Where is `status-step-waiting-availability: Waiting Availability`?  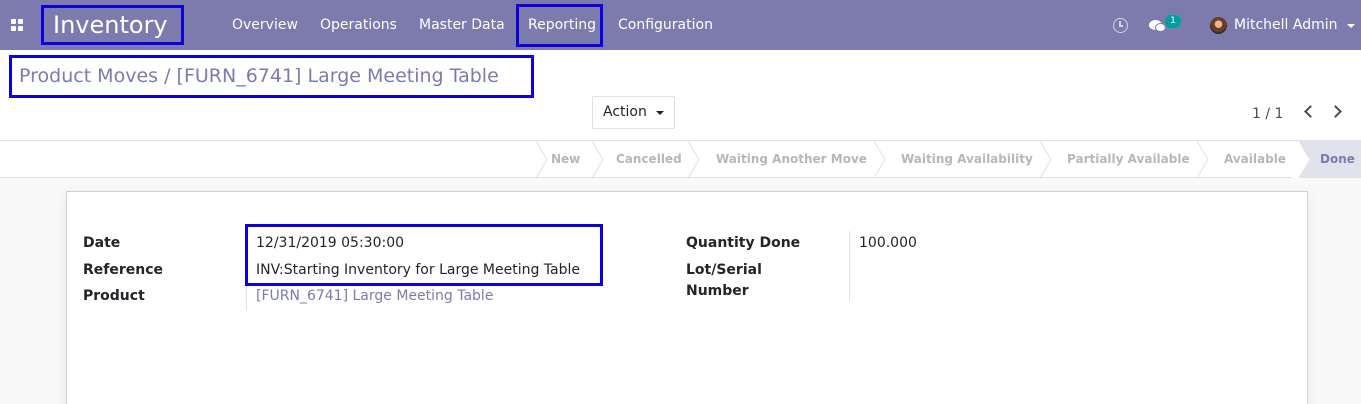
status-step-waiting-availability: Waiting Availability is located at coordinates (967, 159).